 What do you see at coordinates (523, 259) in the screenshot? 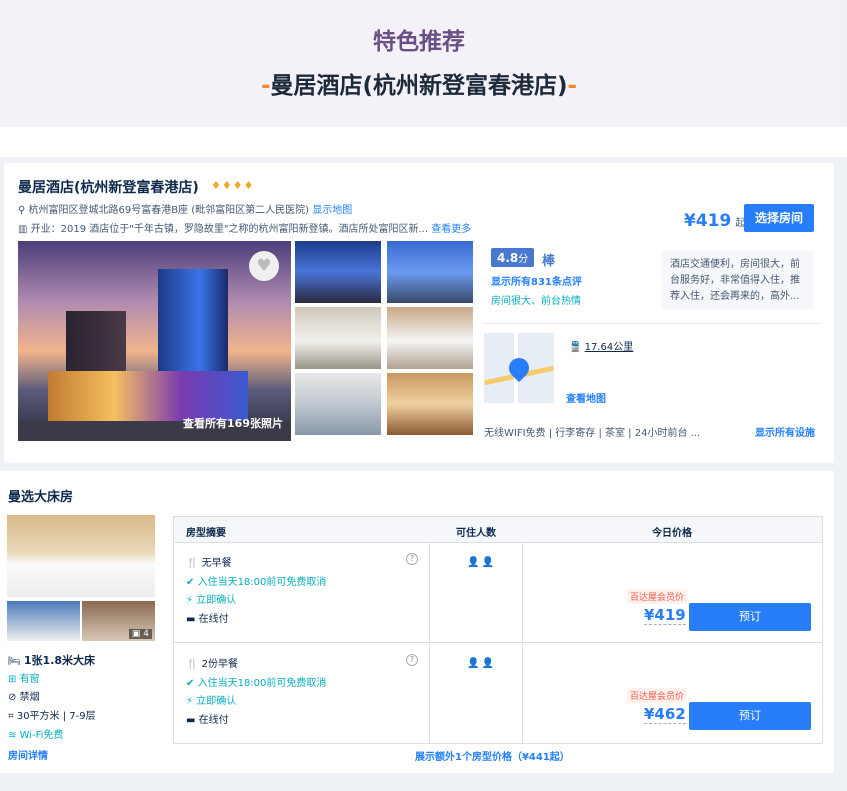
I see `score-unit: 分` at bounding box center [523, 259].